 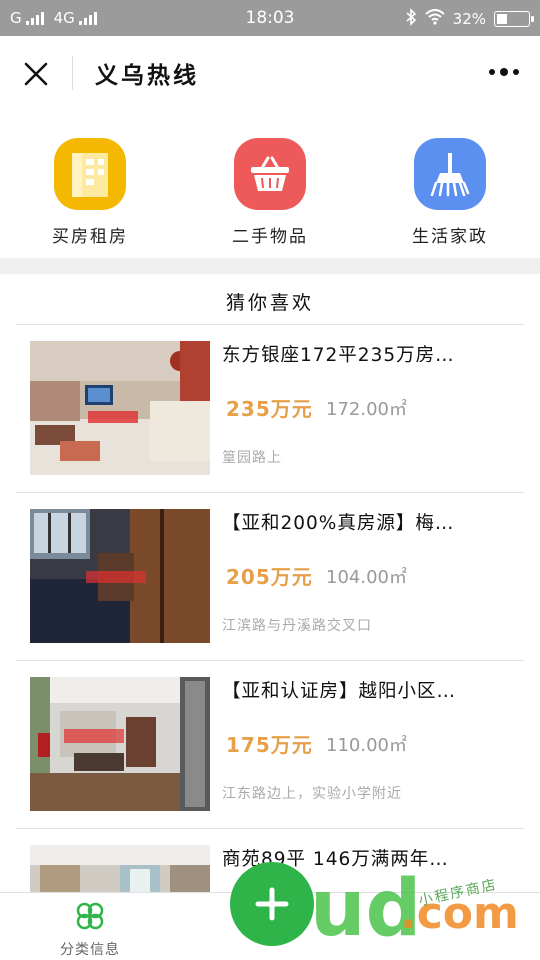 What do you see at coordinates (434, 19) in the screenshot?
I see `wifi-icon` at bounding box center [434, 19].